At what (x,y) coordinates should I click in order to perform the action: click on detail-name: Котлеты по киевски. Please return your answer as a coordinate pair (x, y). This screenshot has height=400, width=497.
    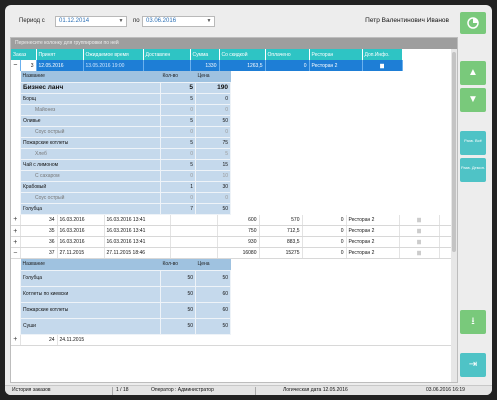
    Looking at the image, I should click on (90, 294).